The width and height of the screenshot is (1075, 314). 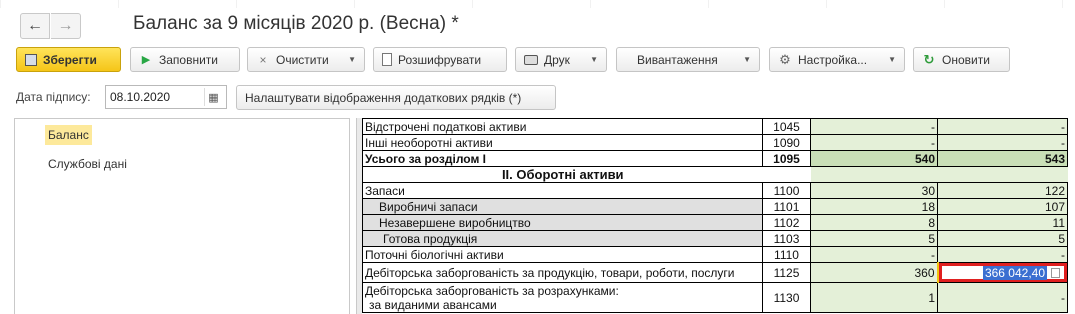 What do you see at coordinates (531, 59) in the screenshot?
I see `printer-icon` at bounding box center [531, 59].